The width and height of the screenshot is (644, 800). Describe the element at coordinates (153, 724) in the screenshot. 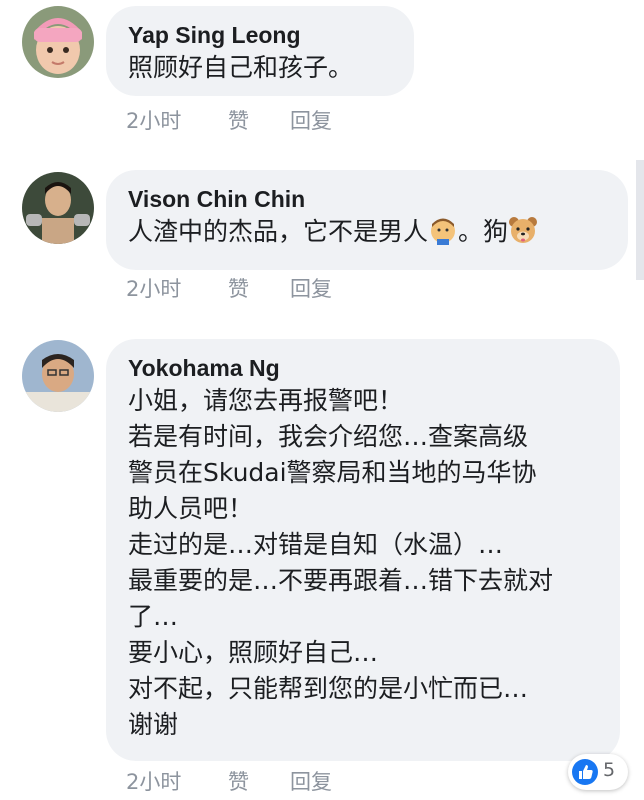

I see `comment-text-line: 谢谢` at that location.